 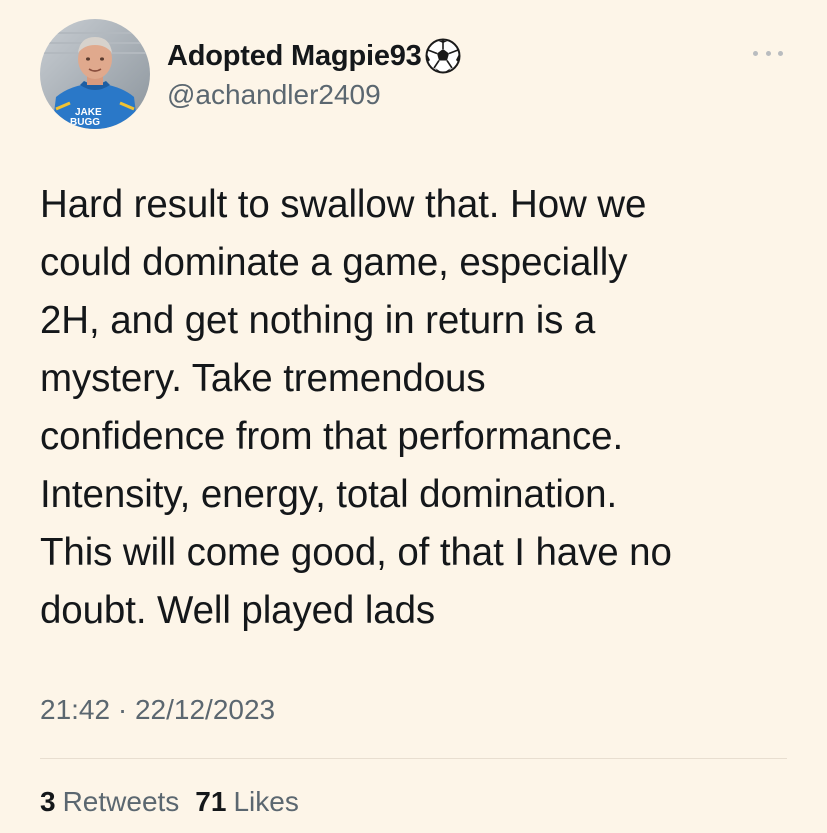 What do you see at coordinates (294, 56) in the screenshot?
I see `display-name: Adopted Magpie93` at bounding box center [294, 56].